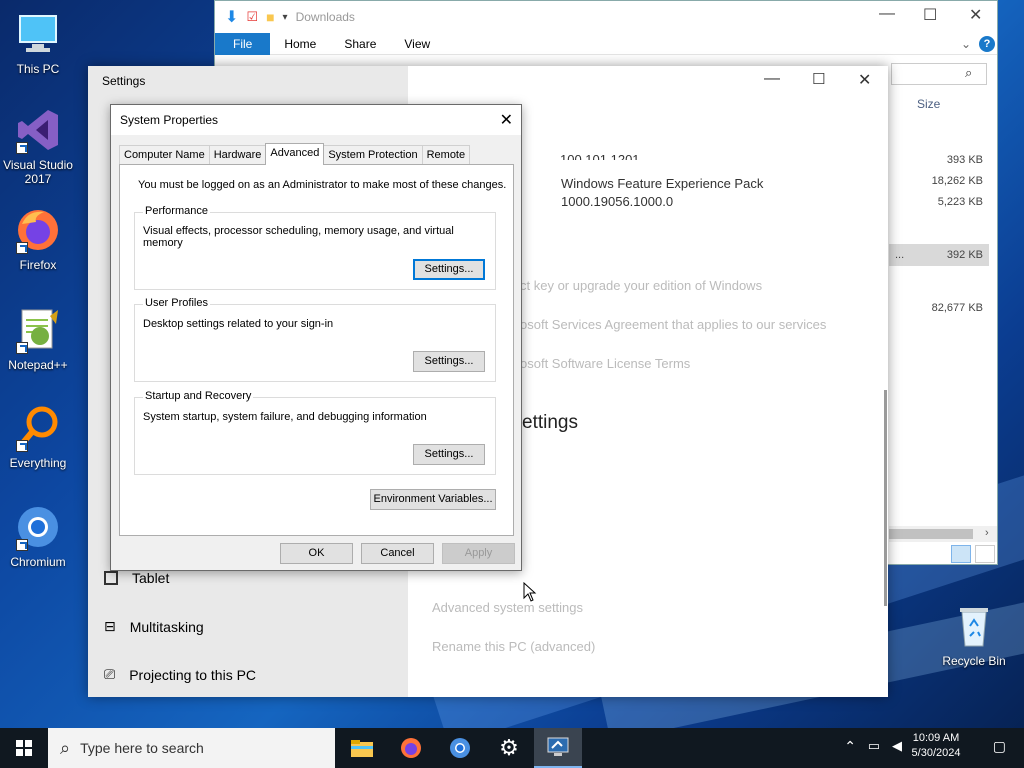  Describe the element at coordinates (885, 498) in the screenshot. I see `vertical-scrollbar` at that location.